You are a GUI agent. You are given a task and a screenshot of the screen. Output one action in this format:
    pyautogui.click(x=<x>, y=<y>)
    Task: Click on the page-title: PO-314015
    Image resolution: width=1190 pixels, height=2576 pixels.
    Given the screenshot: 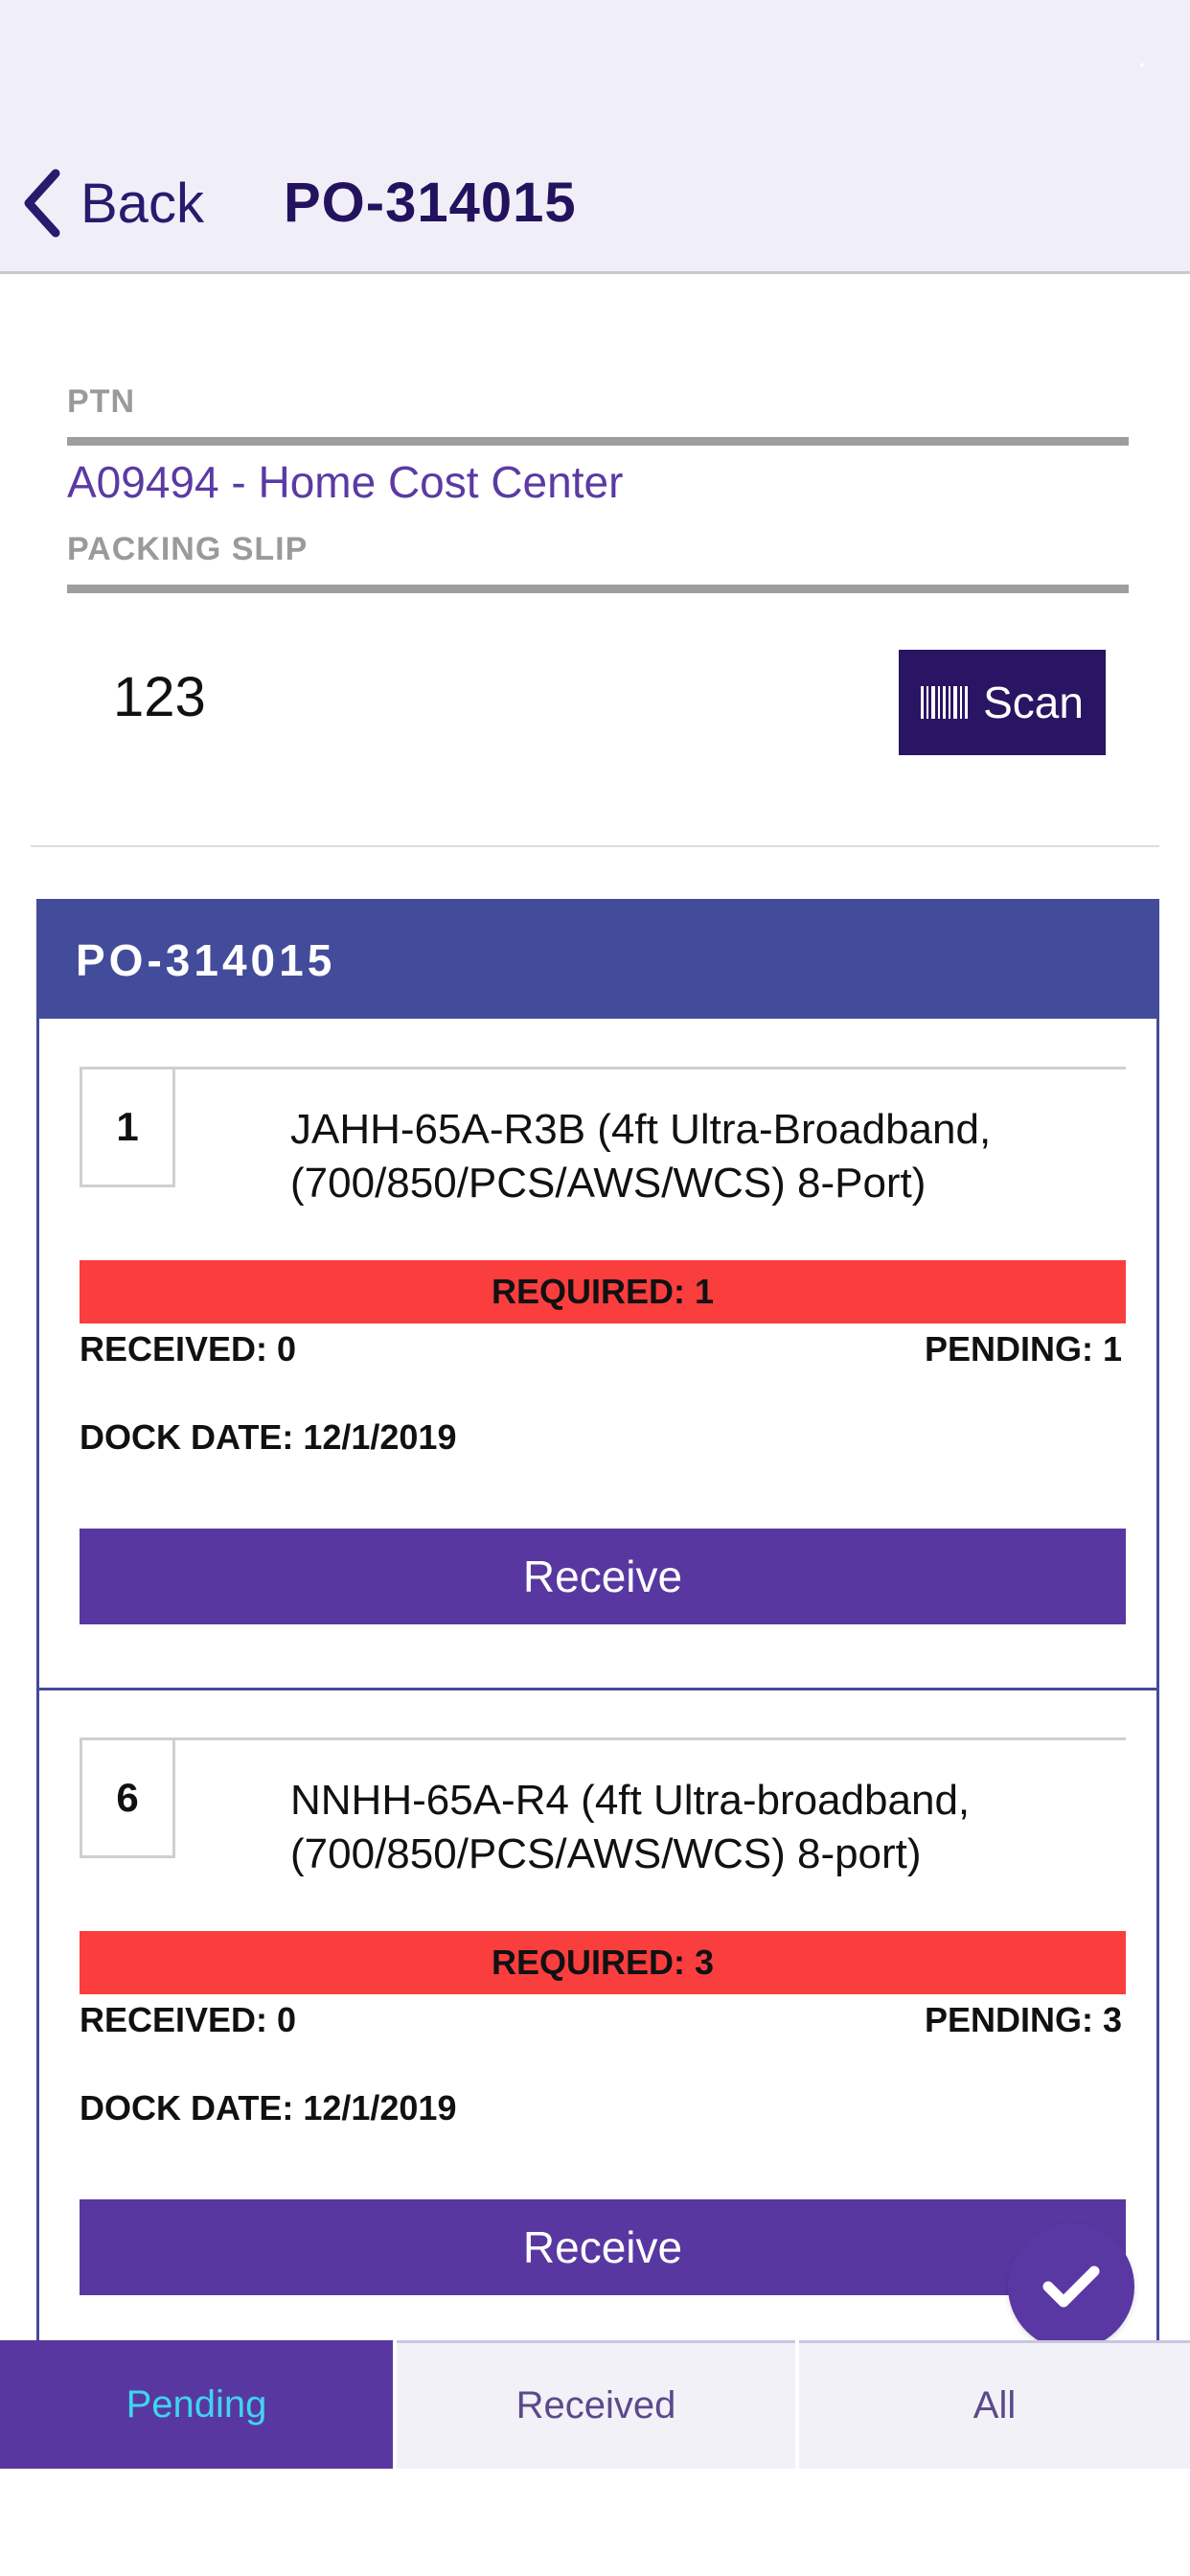 What is the action you would take?
    pyautogui.click(x=430, y=203)
    